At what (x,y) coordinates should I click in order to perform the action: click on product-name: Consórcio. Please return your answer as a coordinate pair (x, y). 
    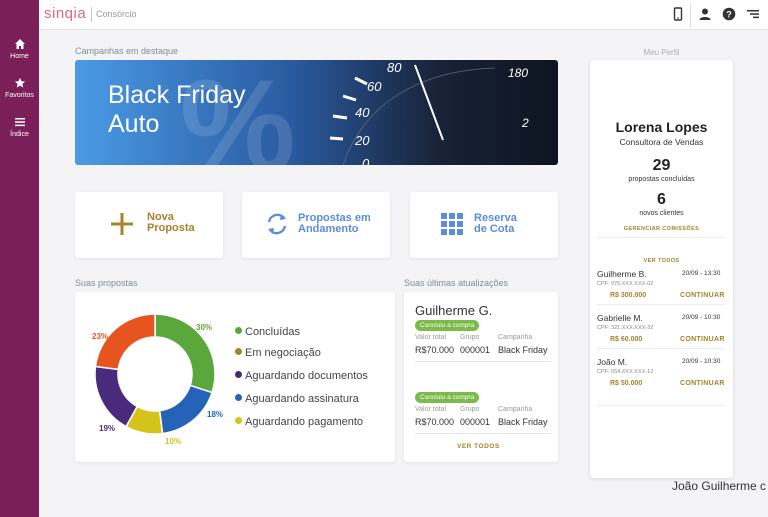
    Looking at the image, I should click on (116, 14).